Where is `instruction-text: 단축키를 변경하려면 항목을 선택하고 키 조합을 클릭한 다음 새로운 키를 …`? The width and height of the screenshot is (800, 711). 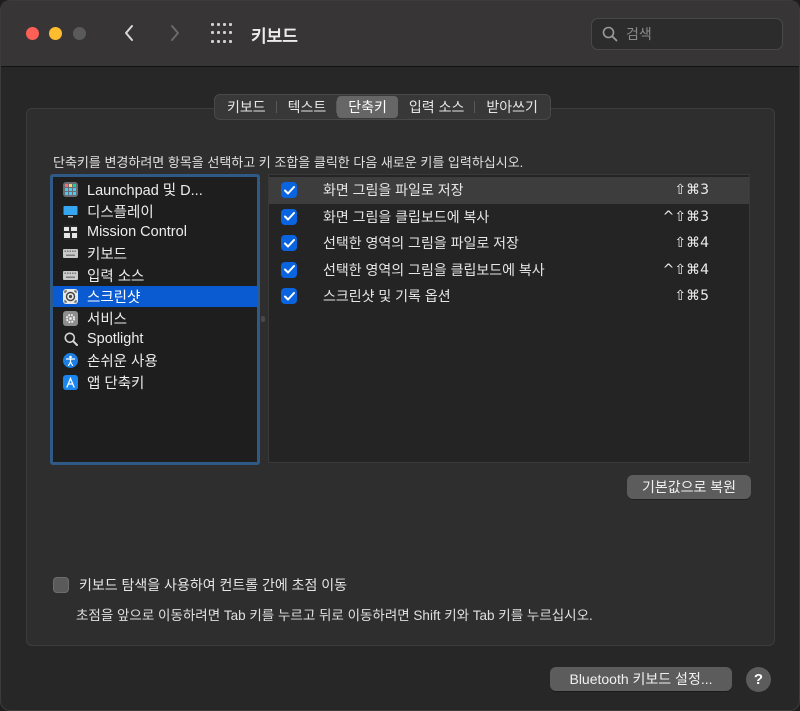 instruction-text: 단축키를 변경하려면 항목을 선택하고 키 조합을 클릭한 다음 새로운 키를 … is located at coordinates (288, 162).